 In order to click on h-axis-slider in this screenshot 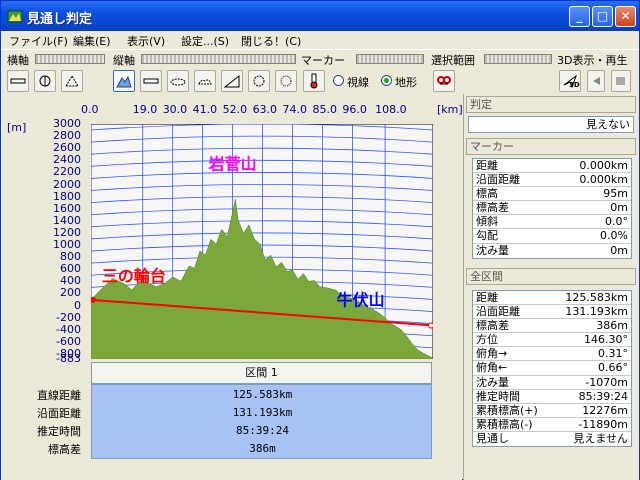, I will do `click(70, 59)`.